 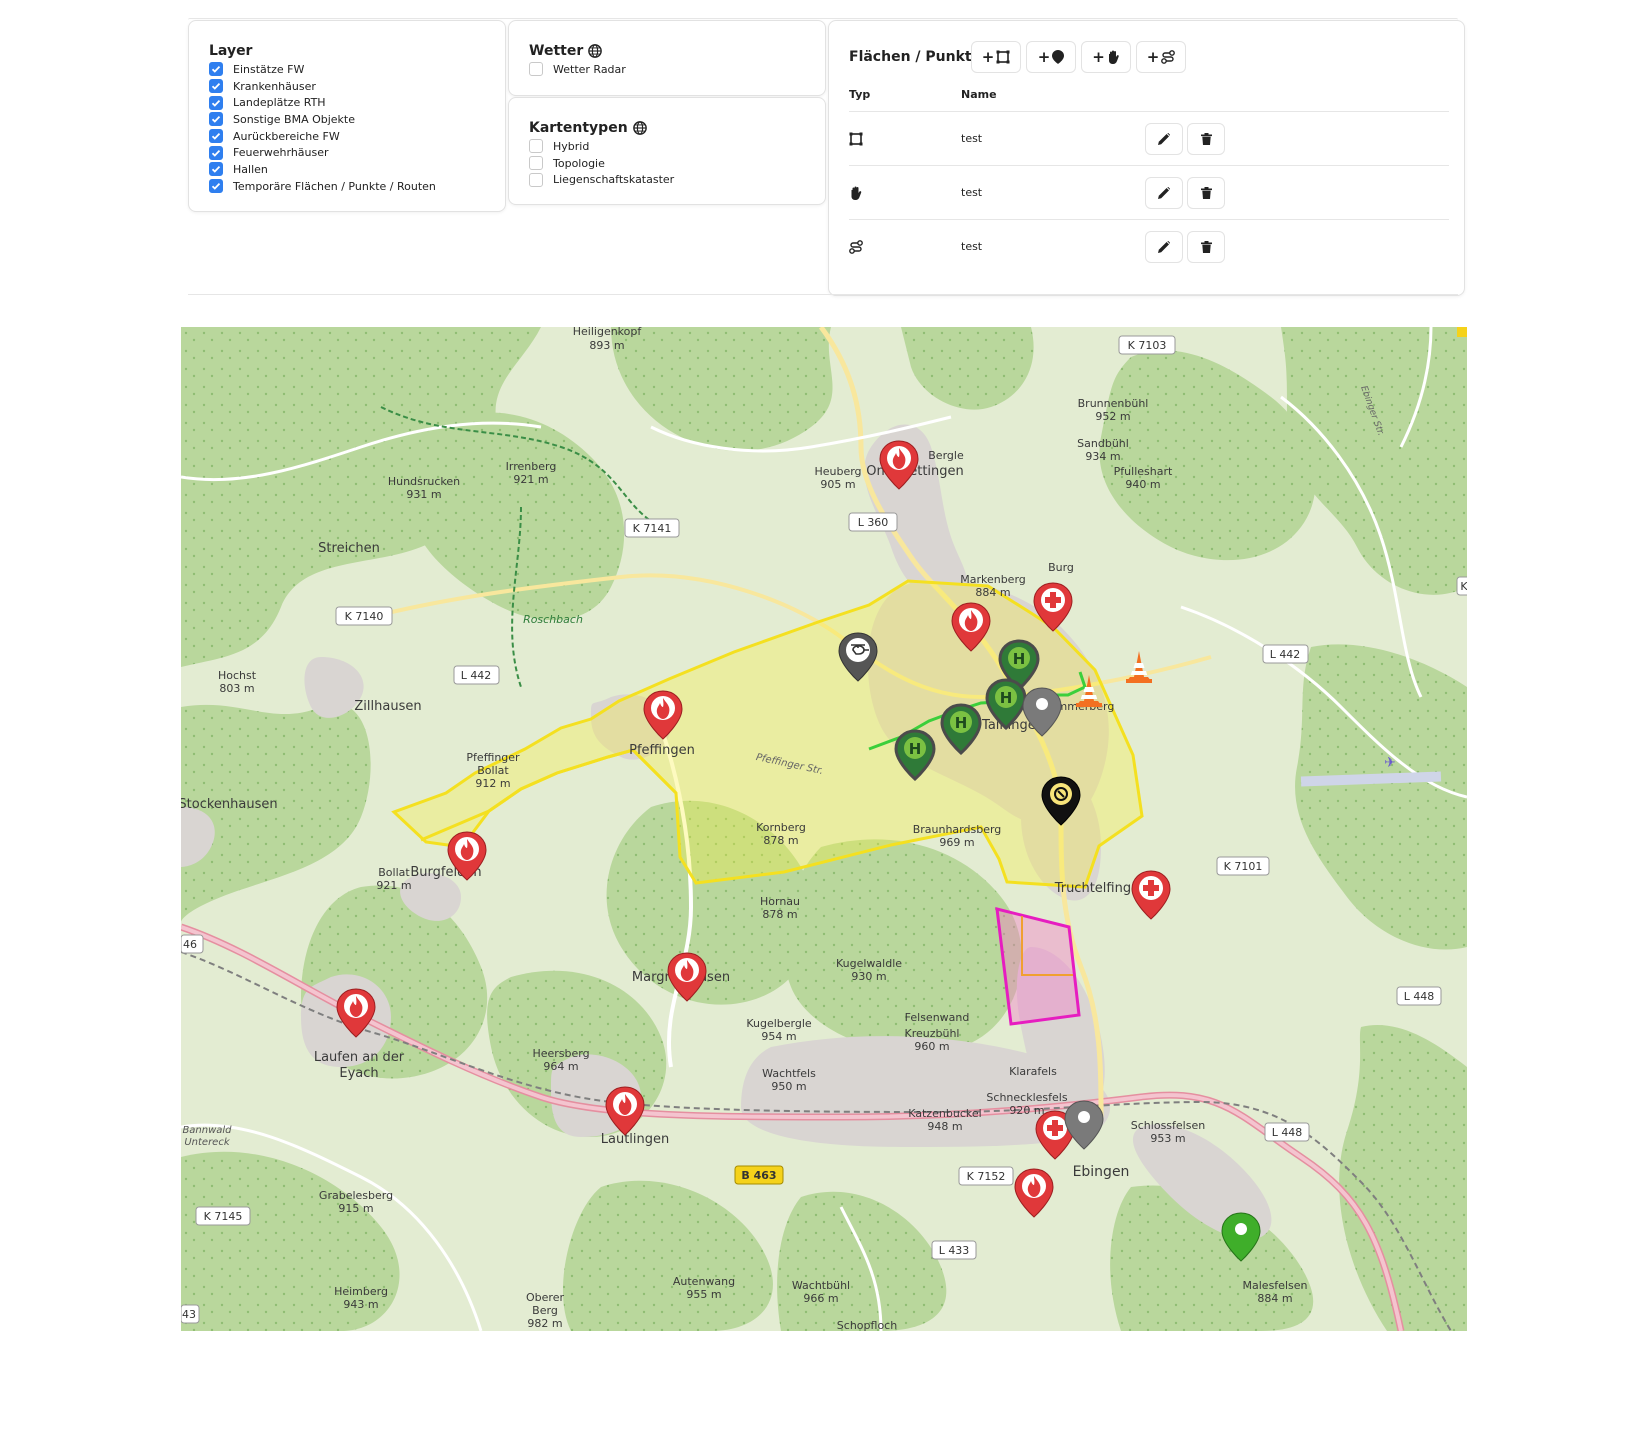 What do you see at coordinates (347, 69) in the screenshot?
I see `layer-item: Einstätze FW` at bounding box center [347, 69].